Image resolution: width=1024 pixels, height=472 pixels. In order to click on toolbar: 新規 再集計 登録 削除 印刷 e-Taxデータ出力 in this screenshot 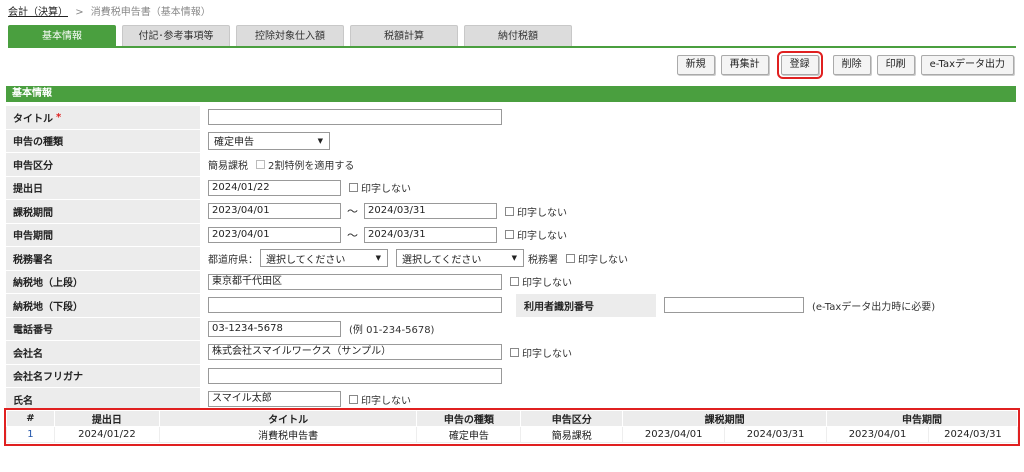, I will do `click(842, 65)`.